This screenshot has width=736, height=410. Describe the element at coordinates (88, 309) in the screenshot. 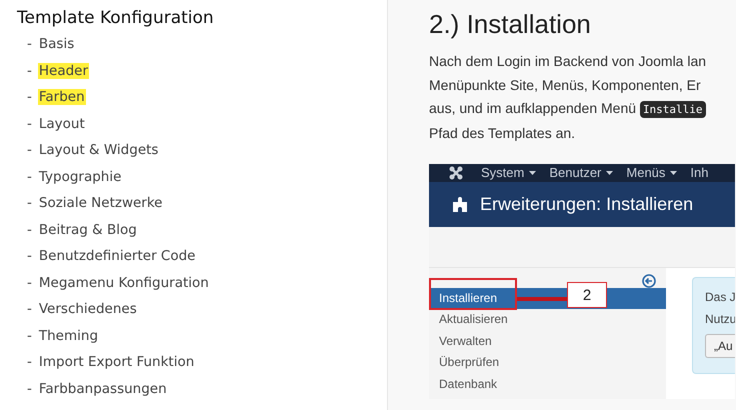

I see `sidebar-link: Verschiedenes` at that location.